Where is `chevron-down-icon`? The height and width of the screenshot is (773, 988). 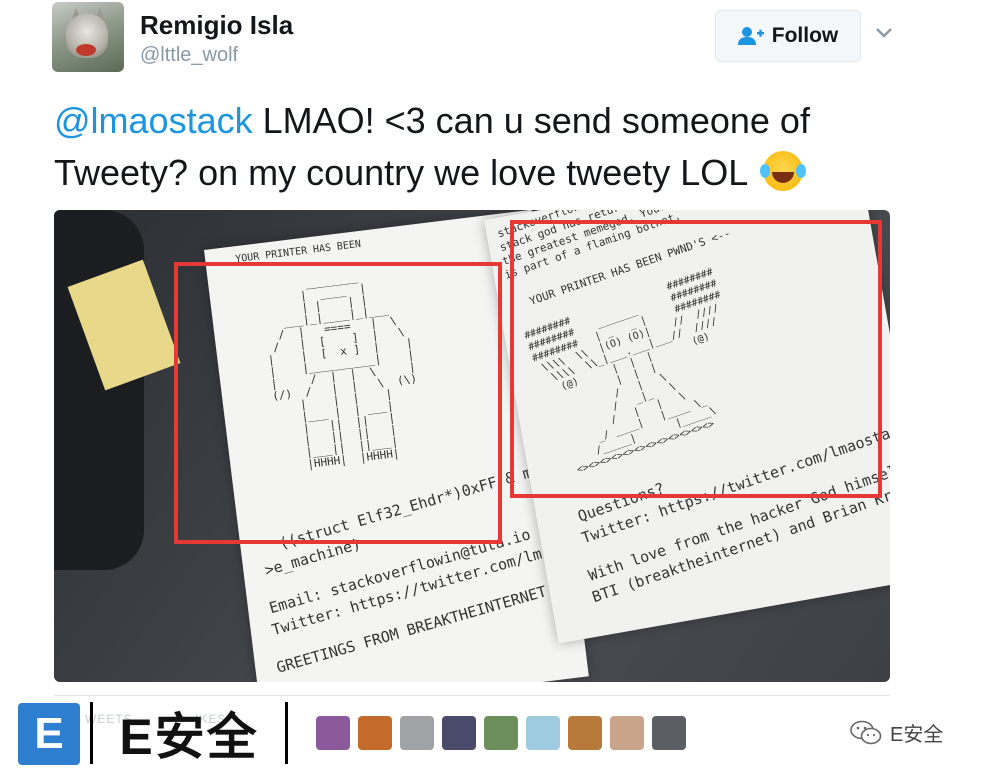
chevron-down-icon is located at coordinates (884, 34).